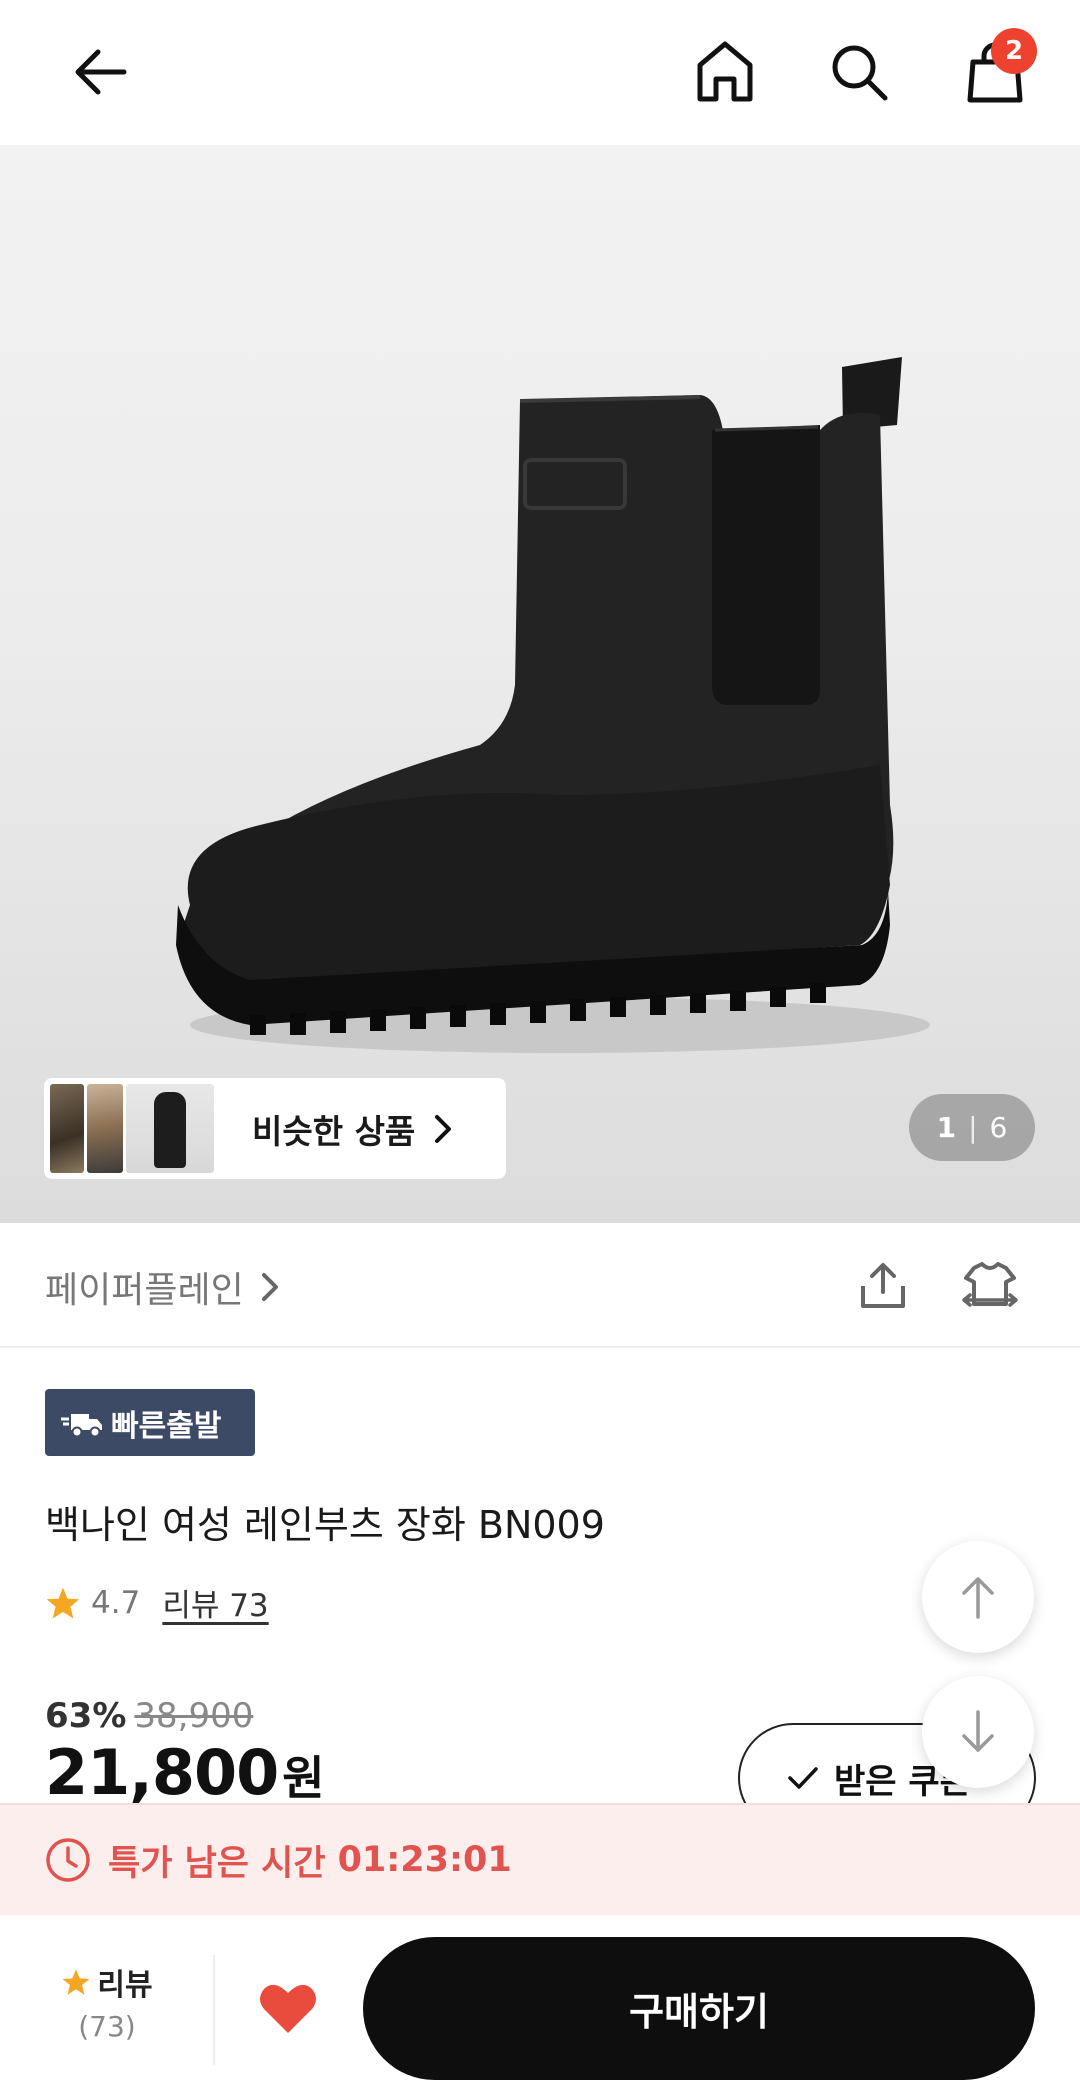 The height and width of the screenshot is (2100, 1080). I want to click on rating-score: 4.7, so click(116, 1602).